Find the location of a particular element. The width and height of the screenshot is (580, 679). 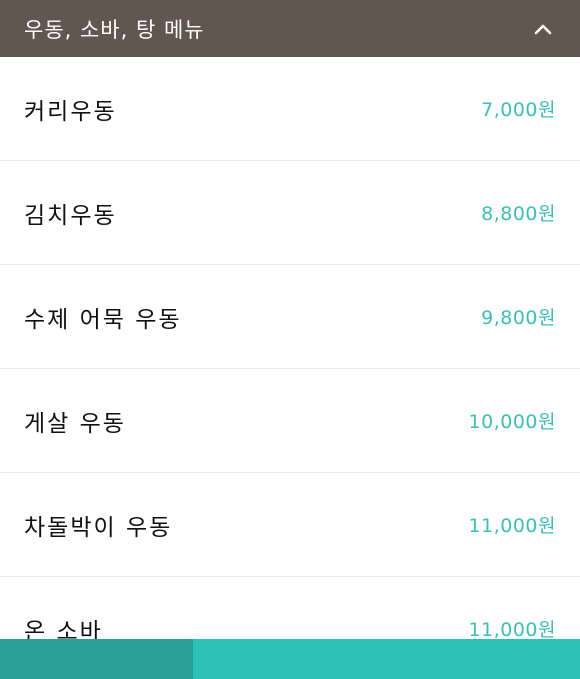

menu-item-price: 9,800원 is located at coordinates (518, 318).